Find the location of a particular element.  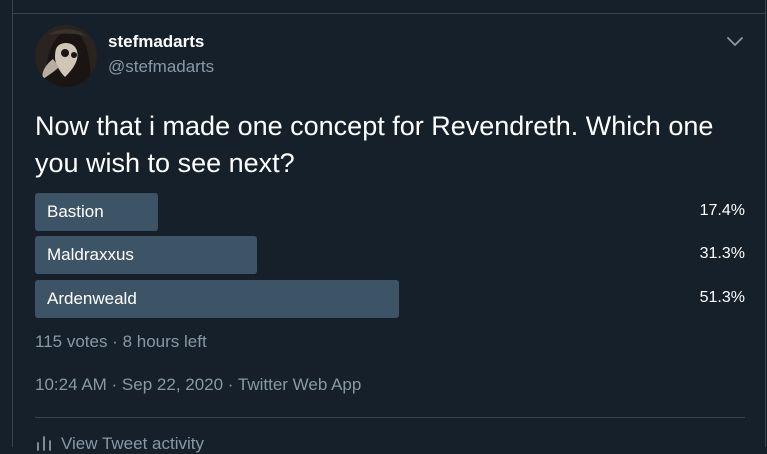

avatar is located at coordinates (66, 56).